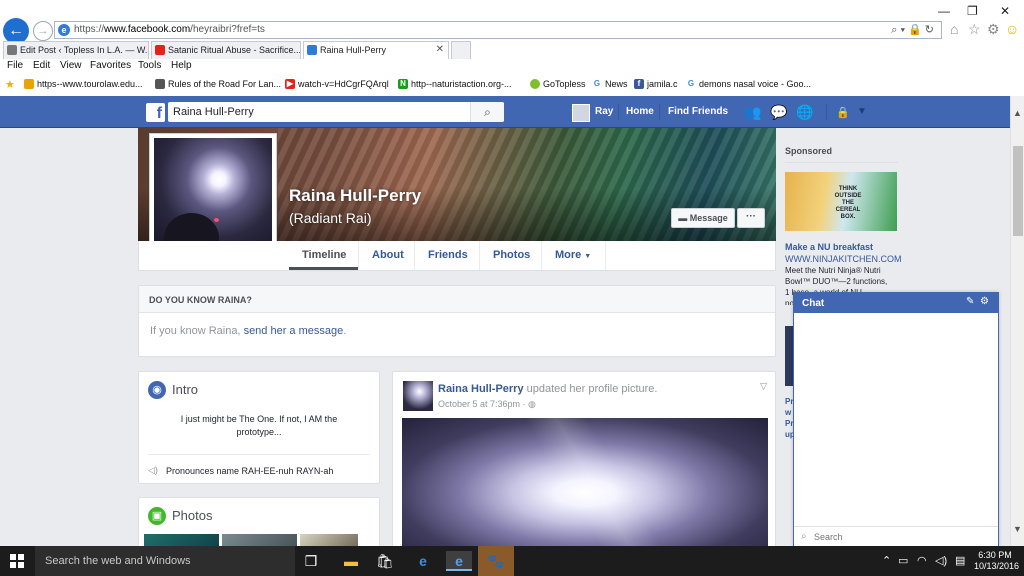  I want to click on refresh-icon: ↻, so click(931, 30).